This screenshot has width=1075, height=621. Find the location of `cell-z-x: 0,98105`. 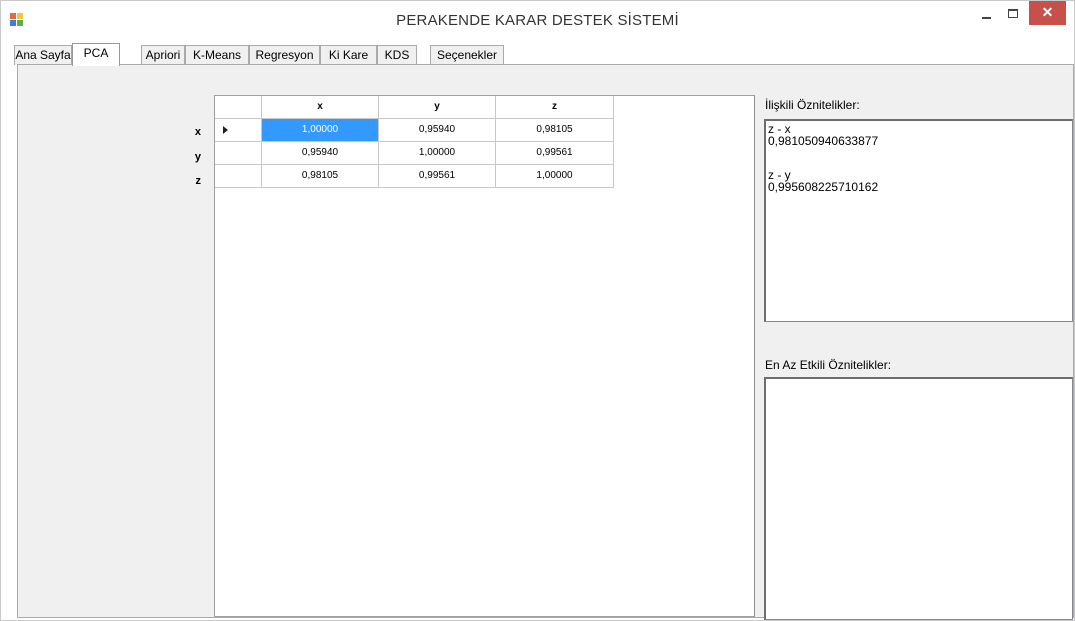

cell-z-x: 0,98105 is located at coordinates (320, 176).